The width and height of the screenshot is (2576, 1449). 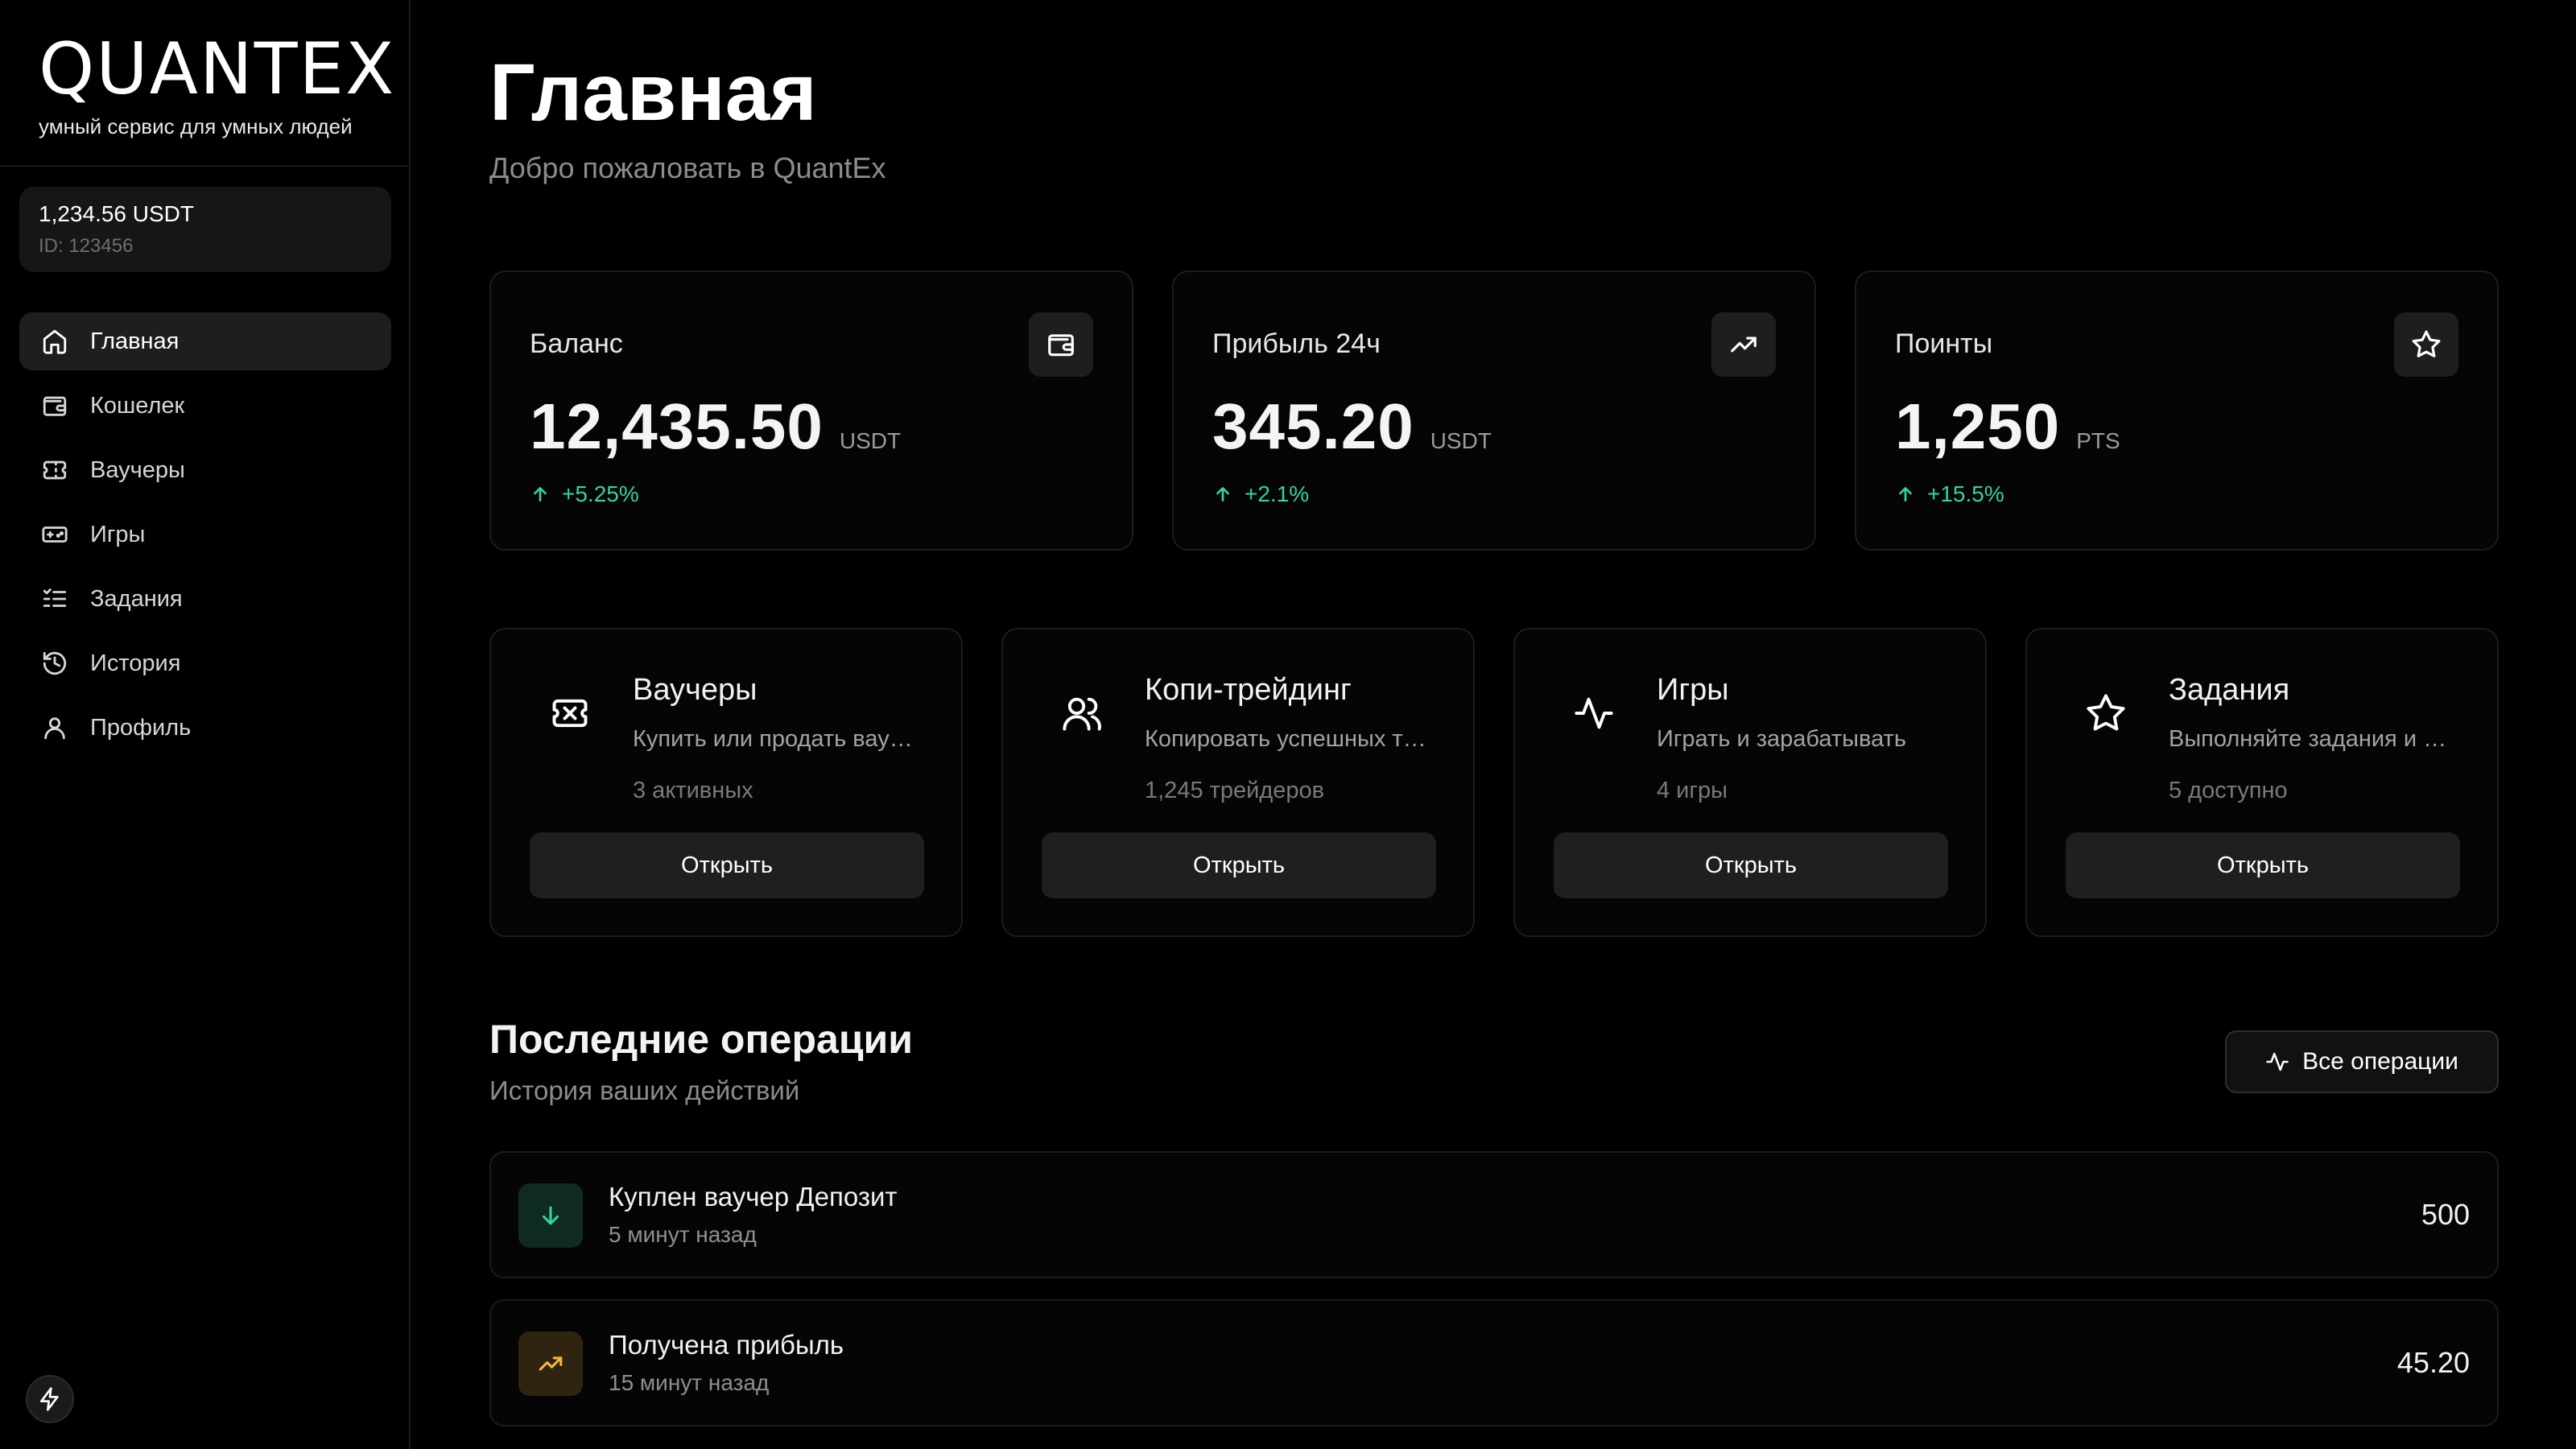 What do you see at coordinates (1248, 690) in the screenshot?
I see `card-title: Копи-трейдинг` at bounding box center [1248, 690].